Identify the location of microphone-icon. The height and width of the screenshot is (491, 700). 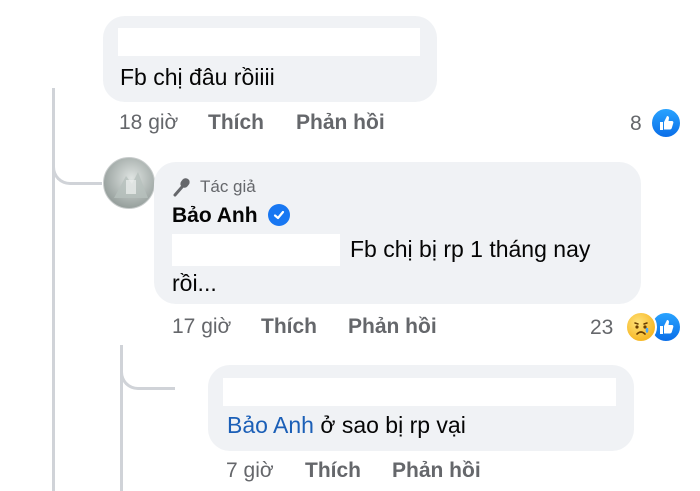
(183, 189).